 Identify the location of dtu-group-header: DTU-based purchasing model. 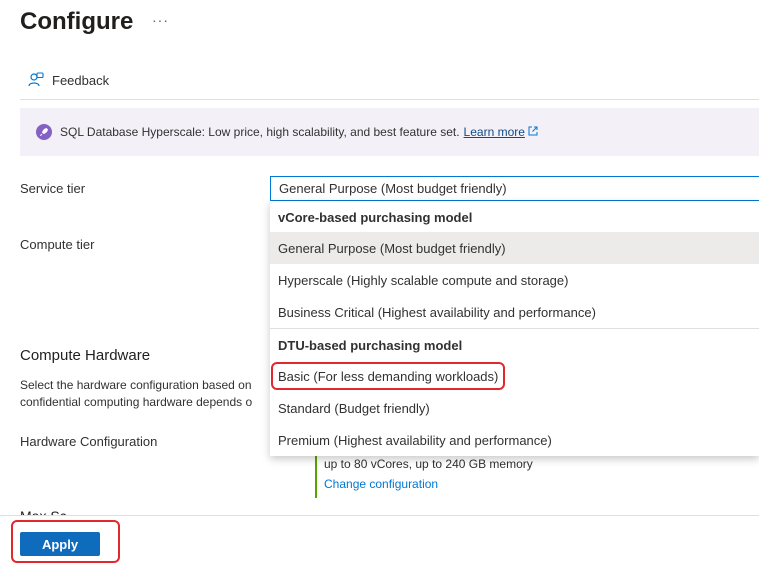
(370, 345).